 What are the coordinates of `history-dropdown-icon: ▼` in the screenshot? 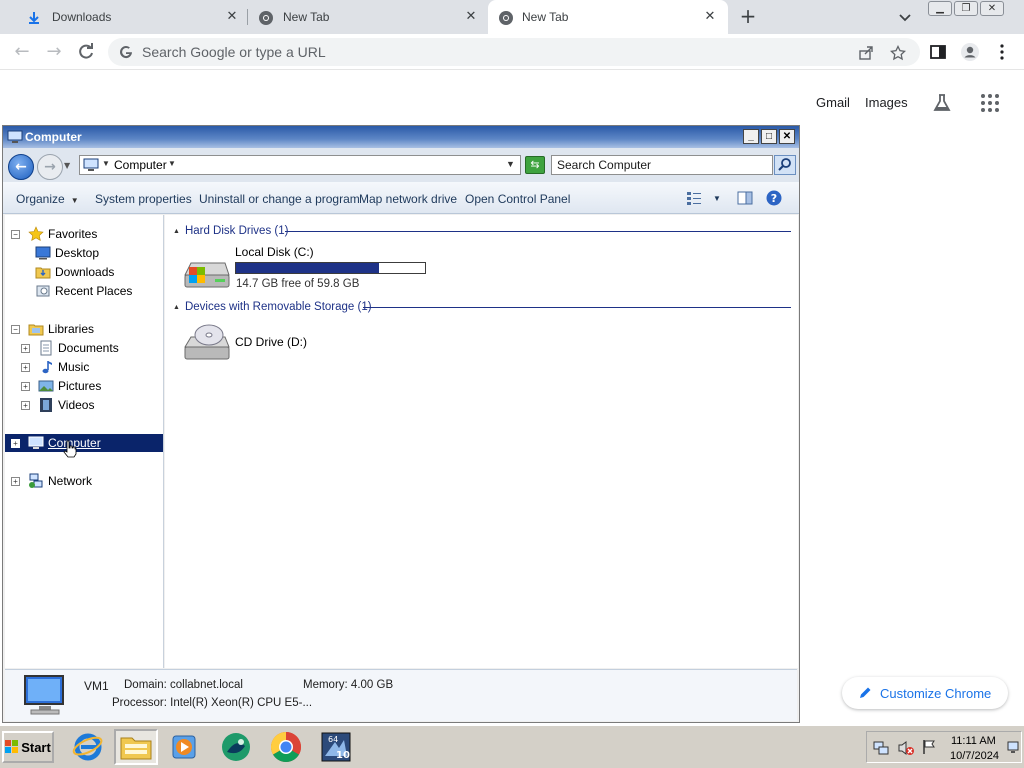 It's located at (67, 165).